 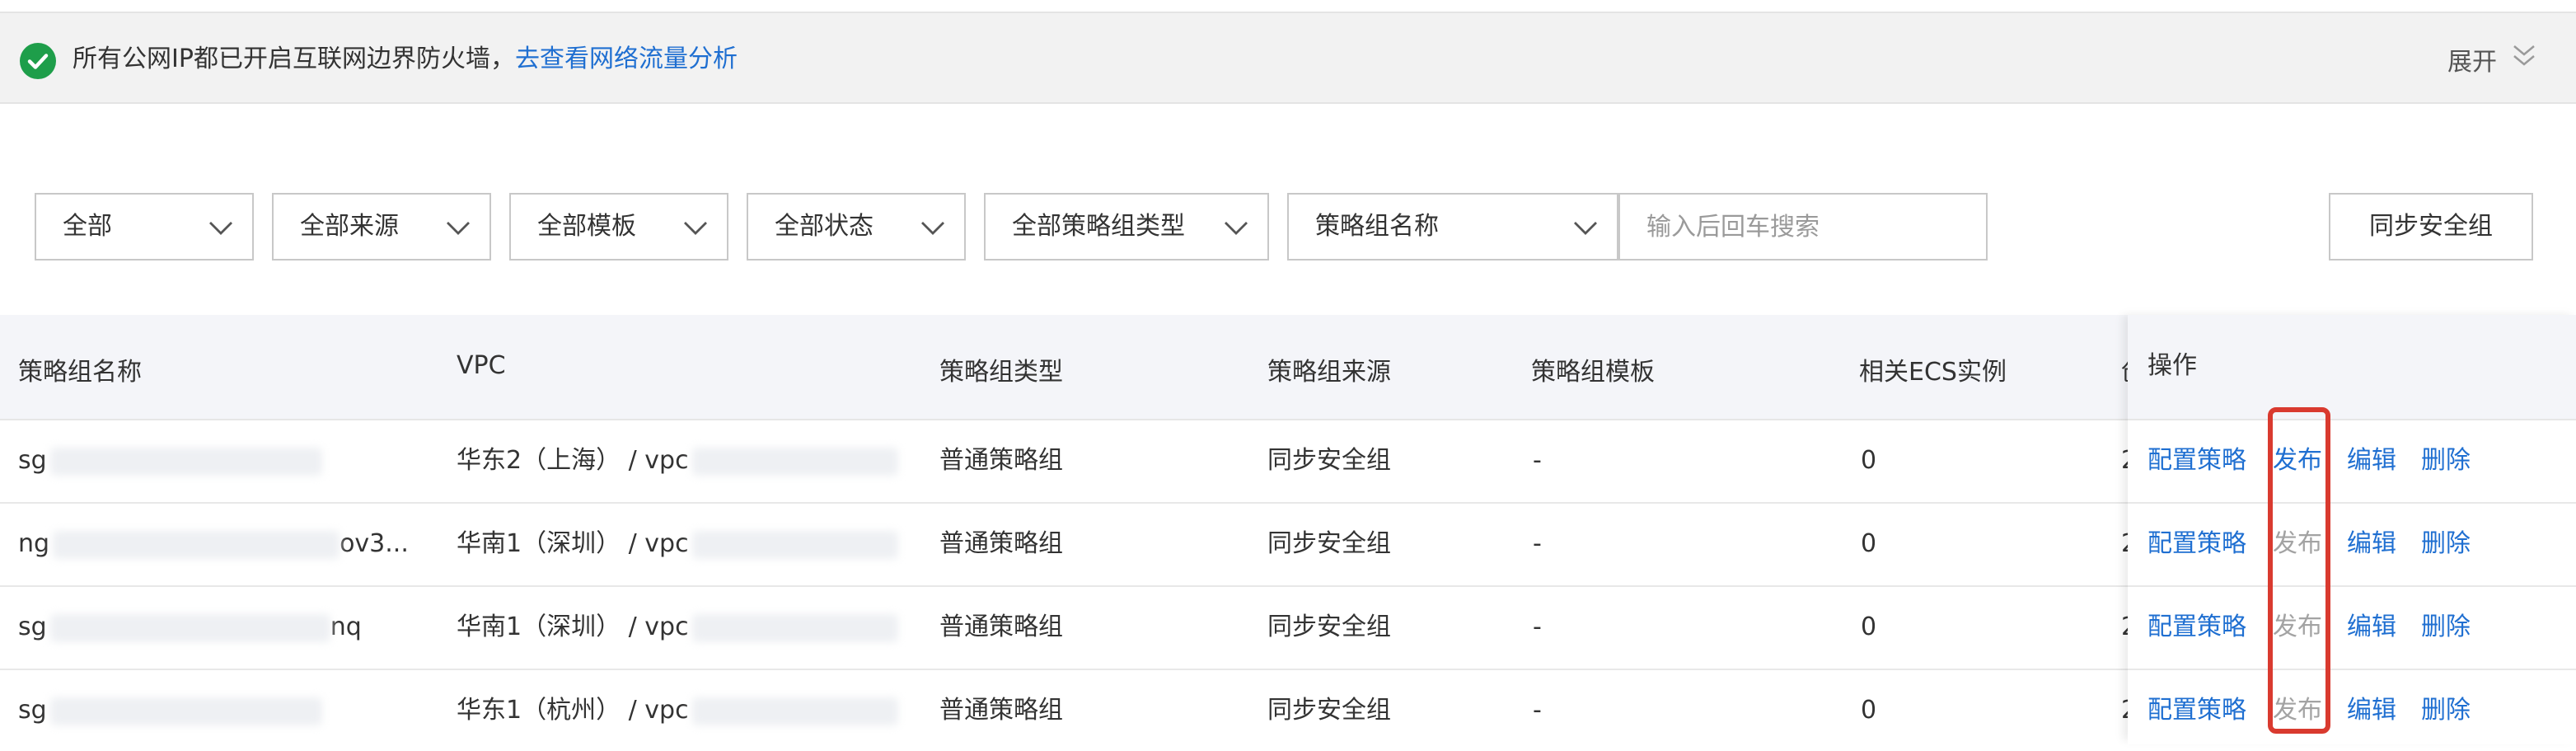 I want to click on column-header-source: 策略组来源, so click(x=1329, y=373).